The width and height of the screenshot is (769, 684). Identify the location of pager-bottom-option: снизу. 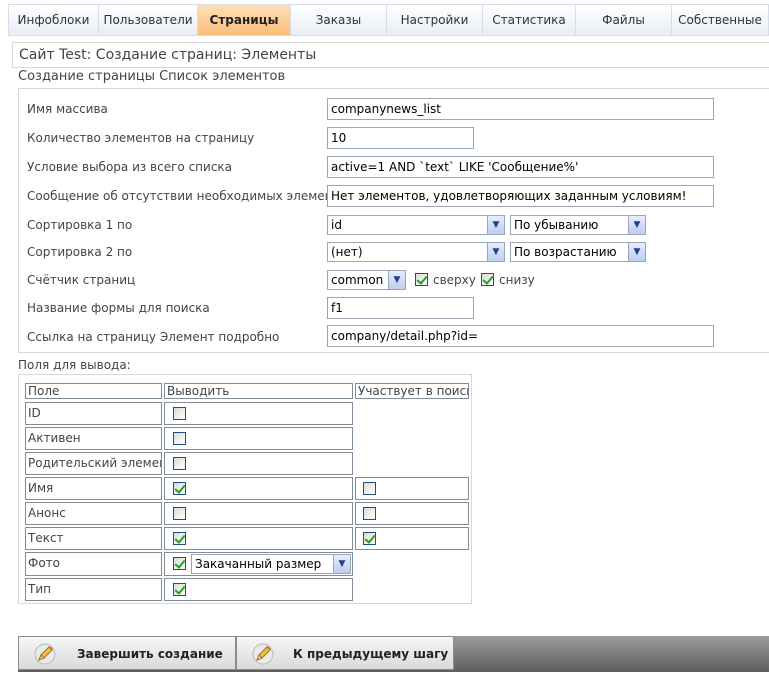
(508, 279).